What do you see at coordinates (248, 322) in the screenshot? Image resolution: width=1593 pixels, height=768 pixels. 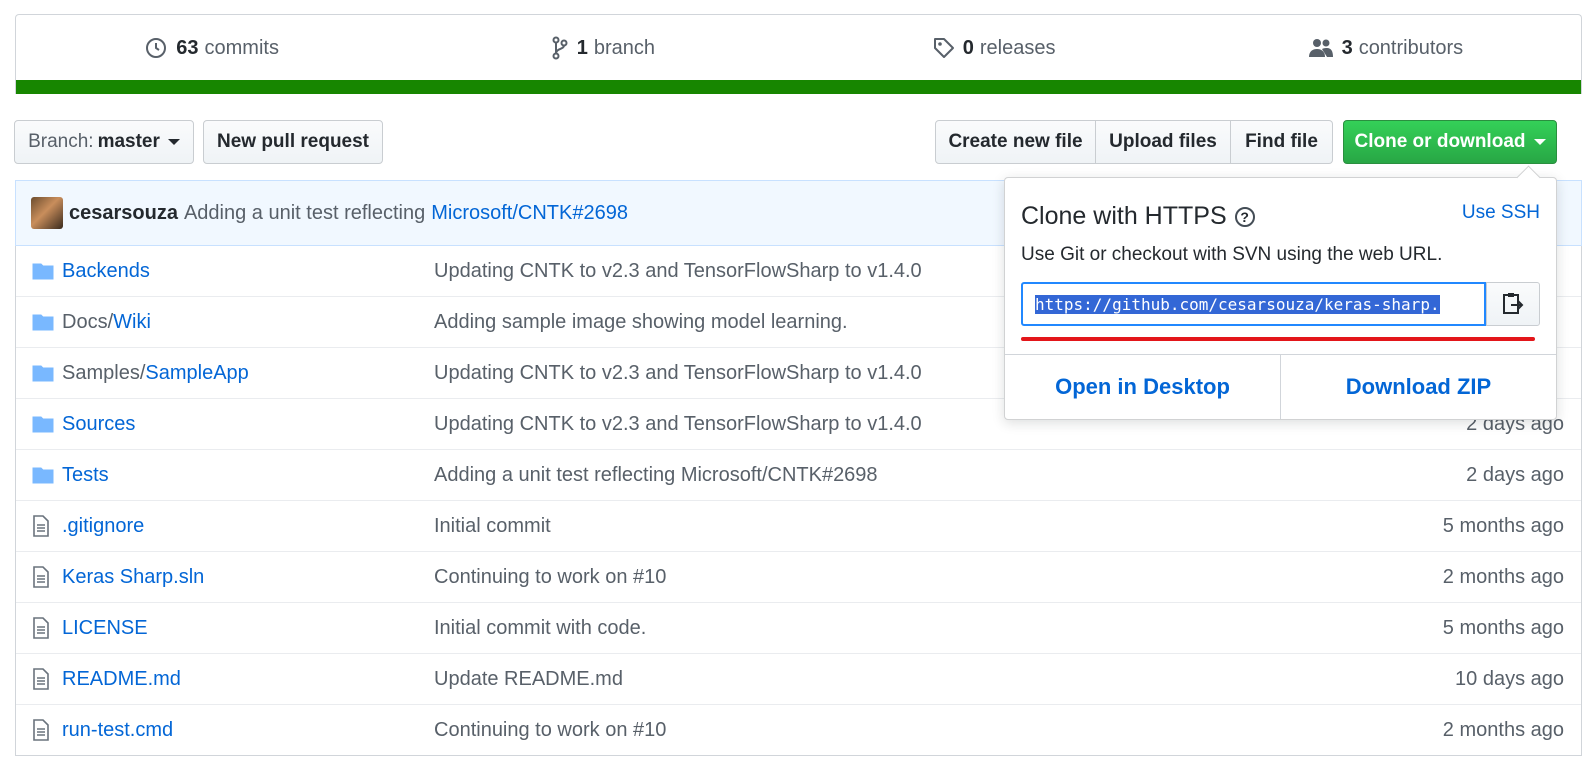 I see `file-name: Docs/Wiki` at bounding box center [248, 322].